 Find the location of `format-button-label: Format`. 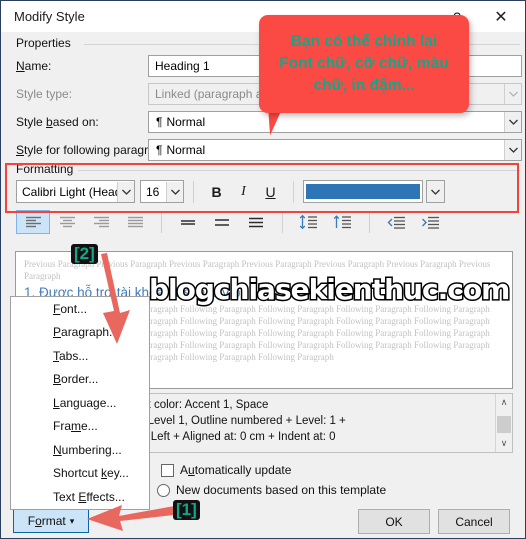

format-button-label: Format is located at coordinates (46, 521).